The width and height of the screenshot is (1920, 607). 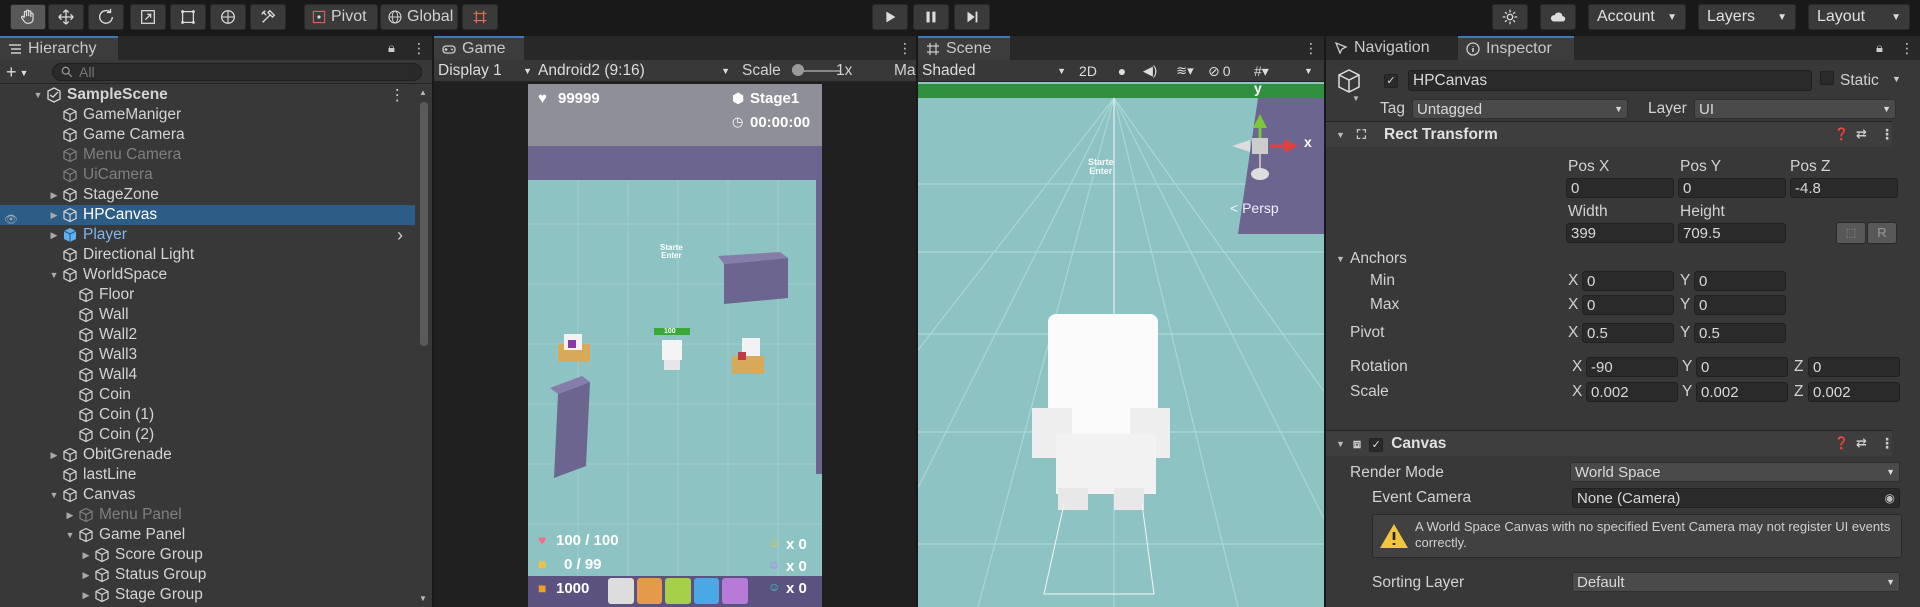 I want to click on gameobject-icon, so click(x=1349, y=81).